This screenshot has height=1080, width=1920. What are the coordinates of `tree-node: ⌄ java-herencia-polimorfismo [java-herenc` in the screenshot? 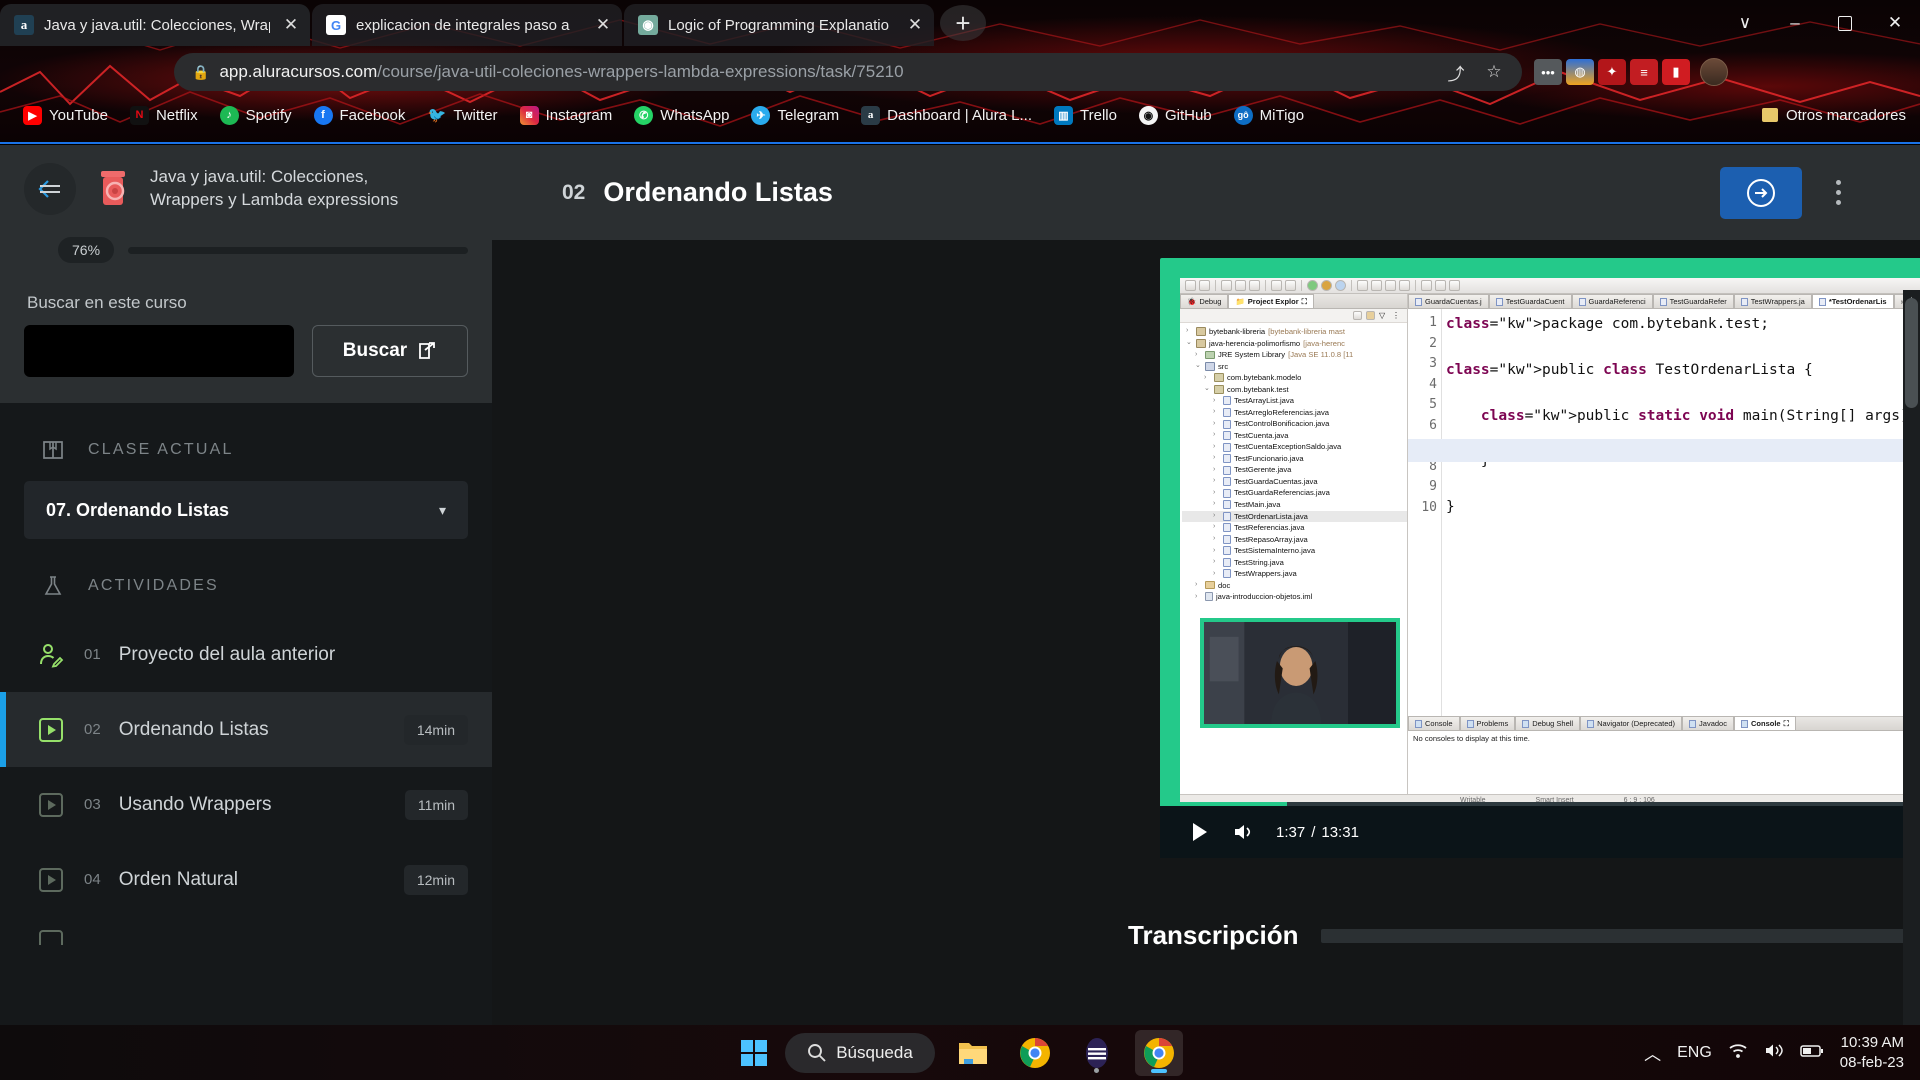 It's located at (1294, 344).